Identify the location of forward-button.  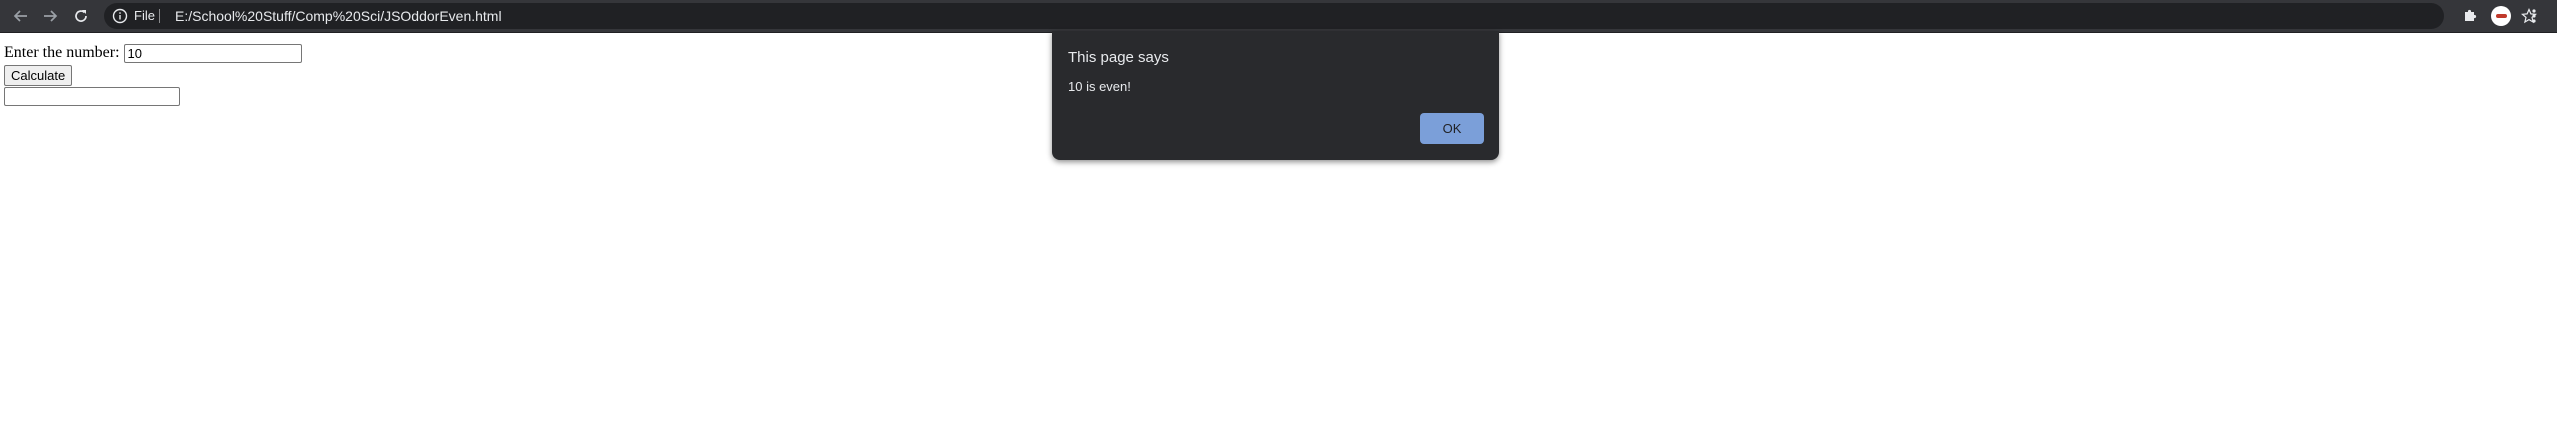
(50, 16).